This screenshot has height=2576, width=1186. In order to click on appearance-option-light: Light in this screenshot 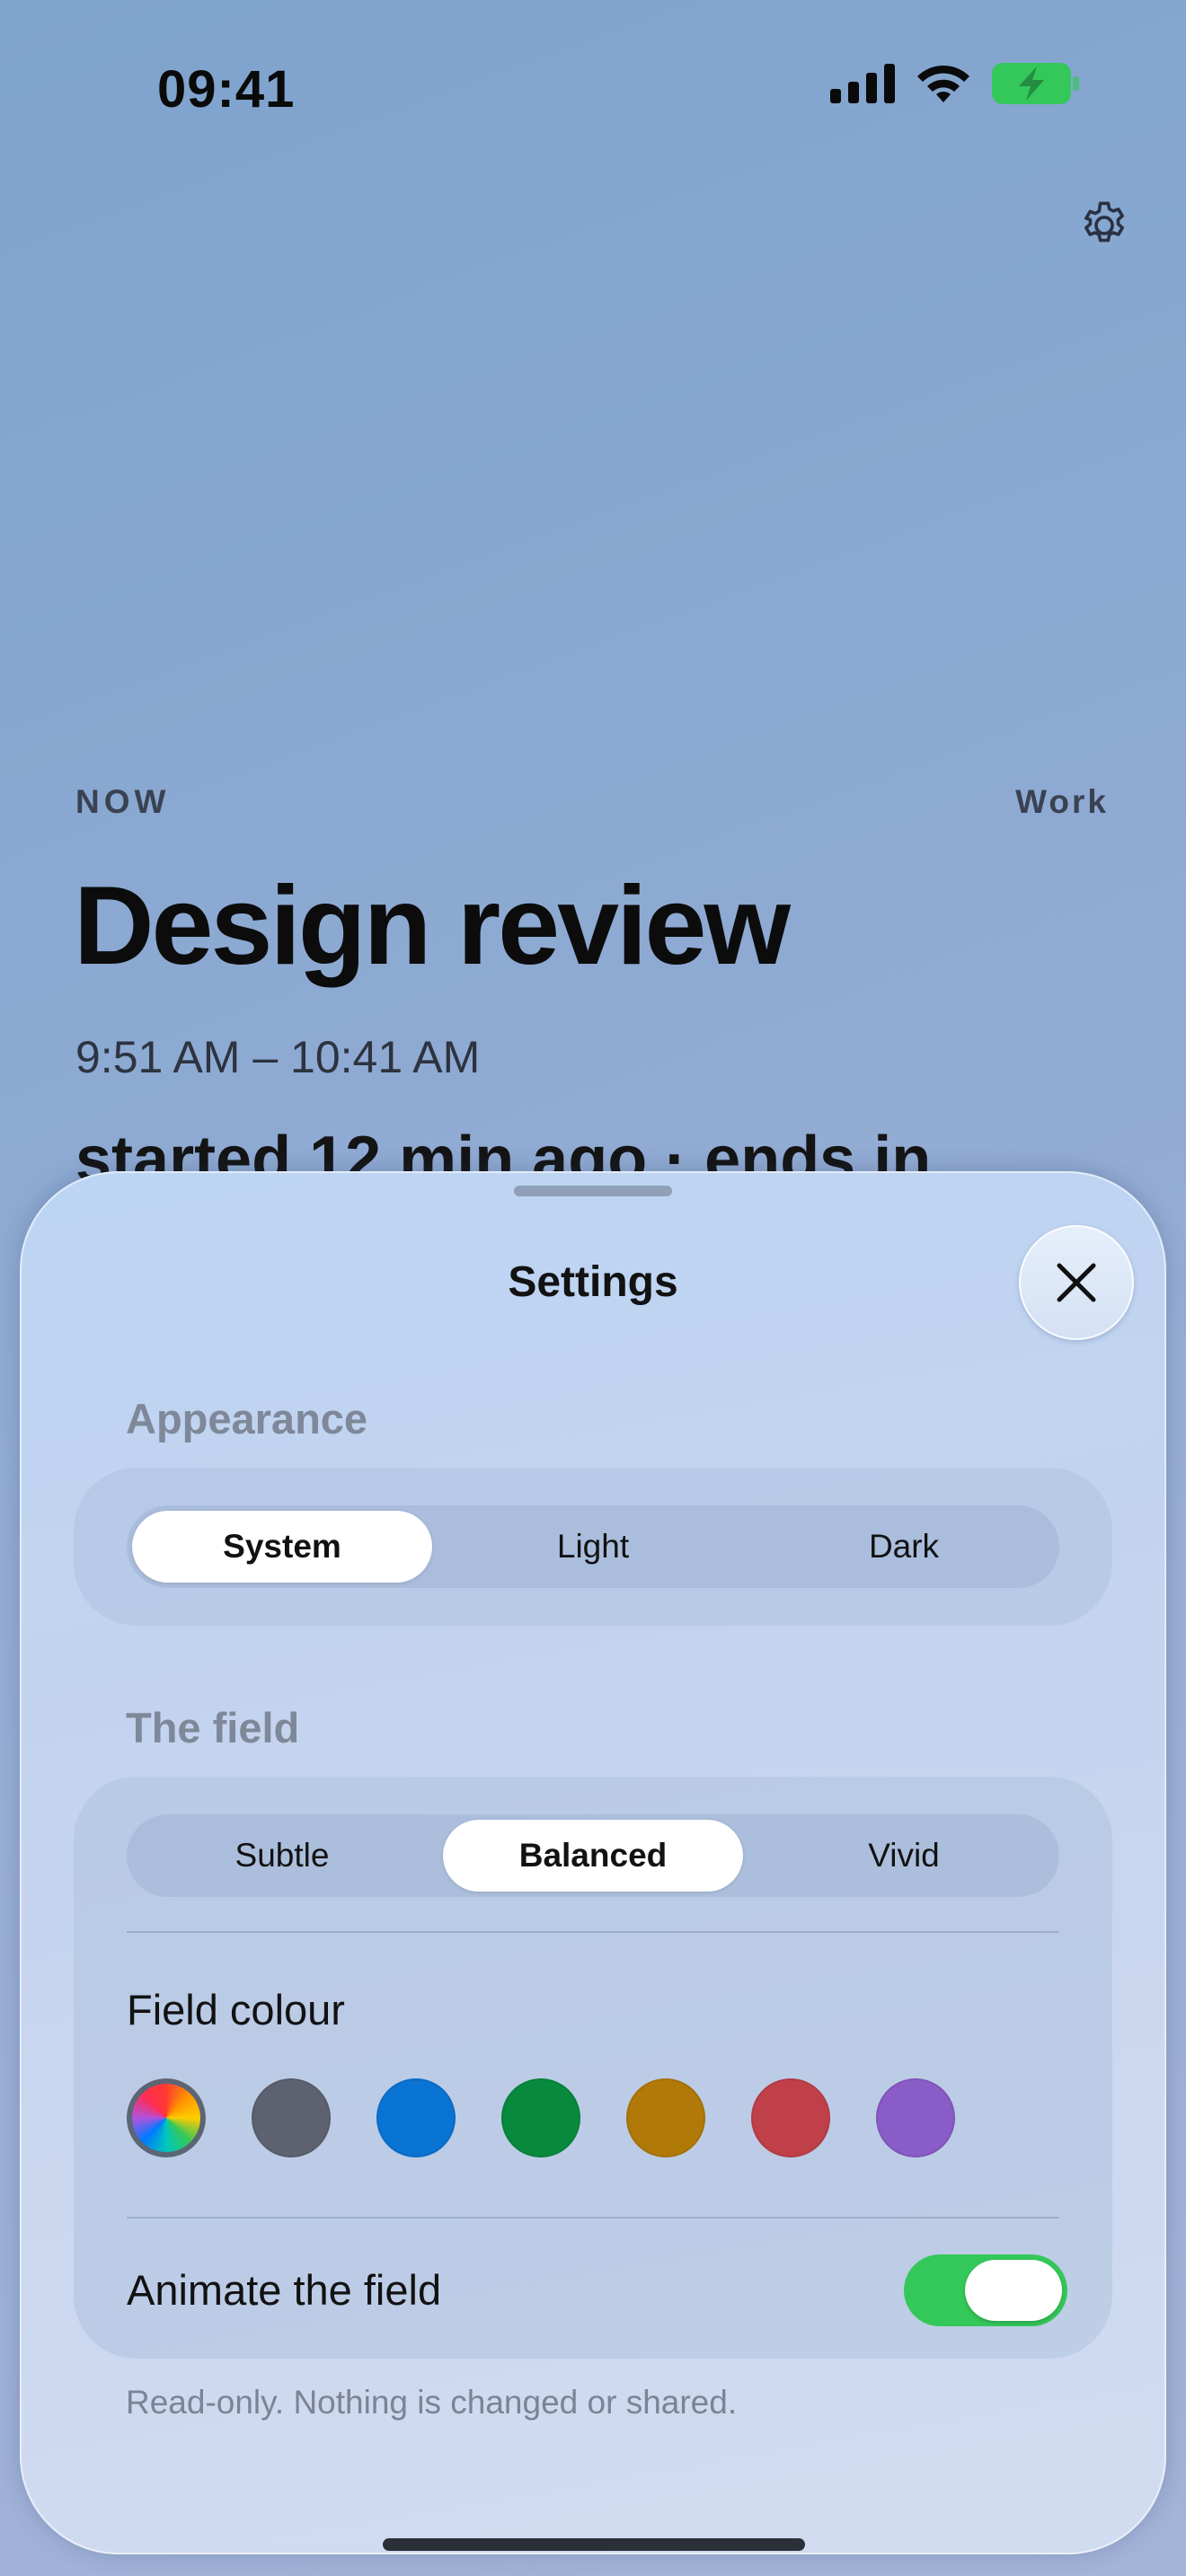, I will do `click(593, 1547)`.